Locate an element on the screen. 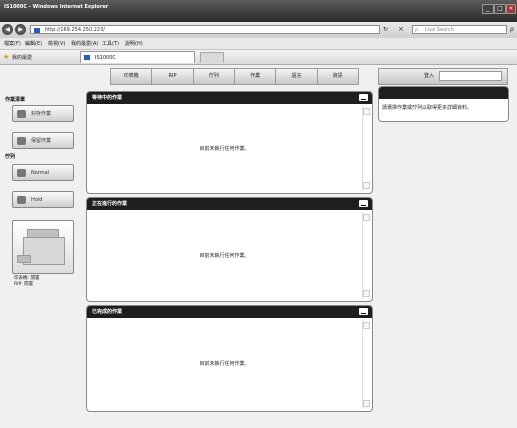 The image size is (517, 428). window-title: IS1000C - Windows Internet Explorer is located at coordinates (56, 7).